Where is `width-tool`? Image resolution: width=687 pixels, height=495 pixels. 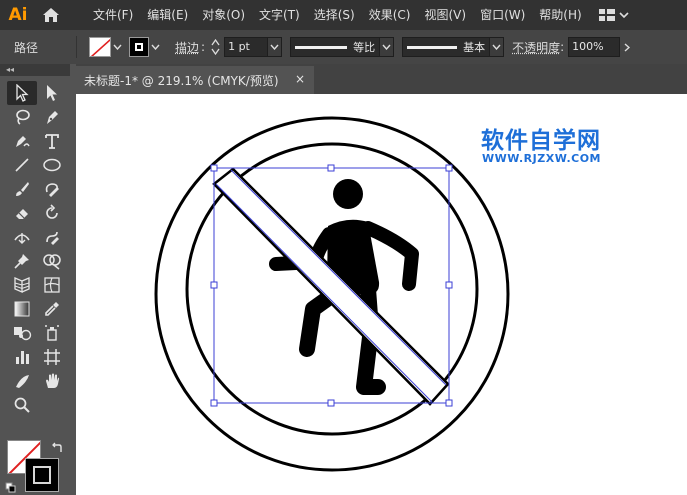 width-tool is located at coordinates (22, 237).